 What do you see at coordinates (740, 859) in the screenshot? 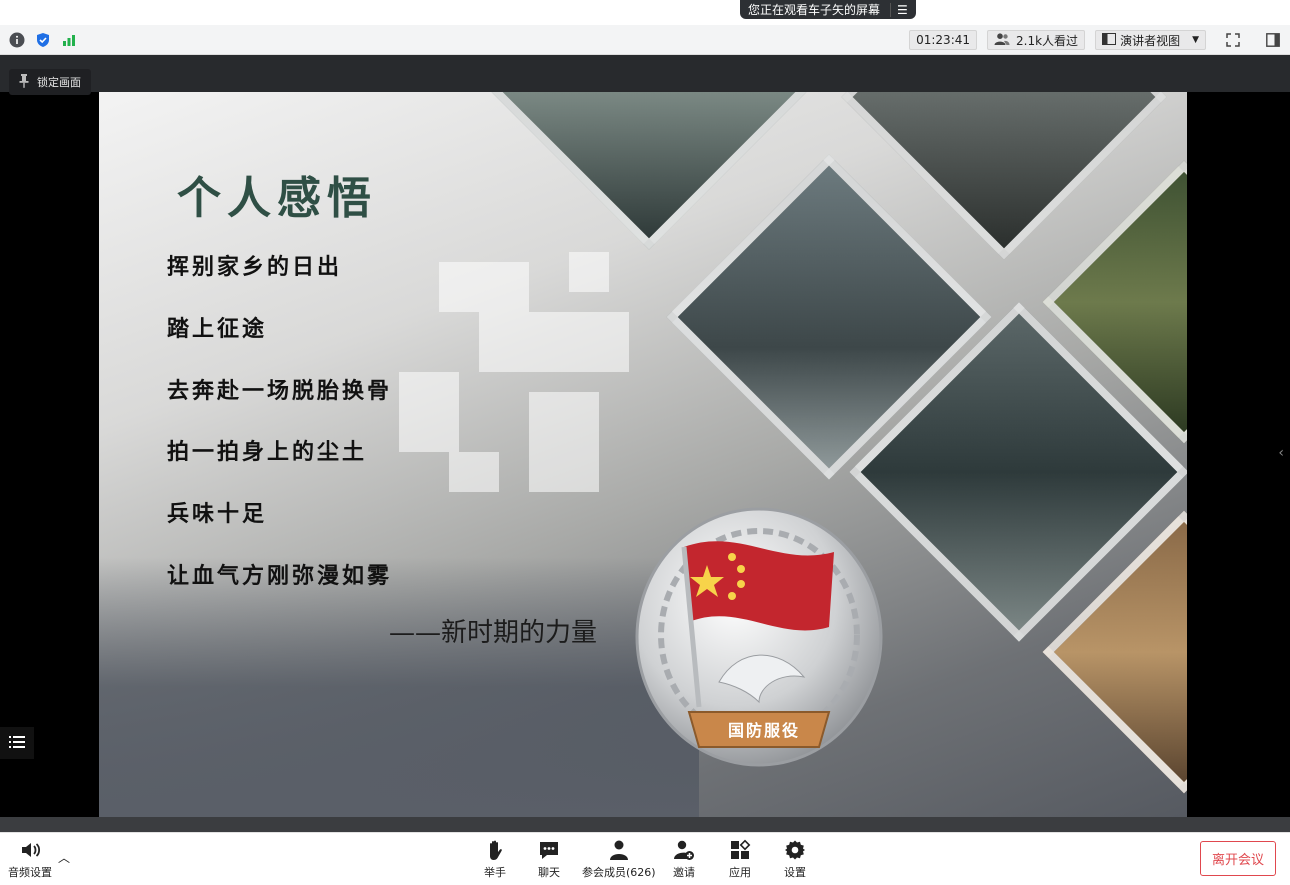
I see `apps-button: 应用` at bounding box center [740, 859].